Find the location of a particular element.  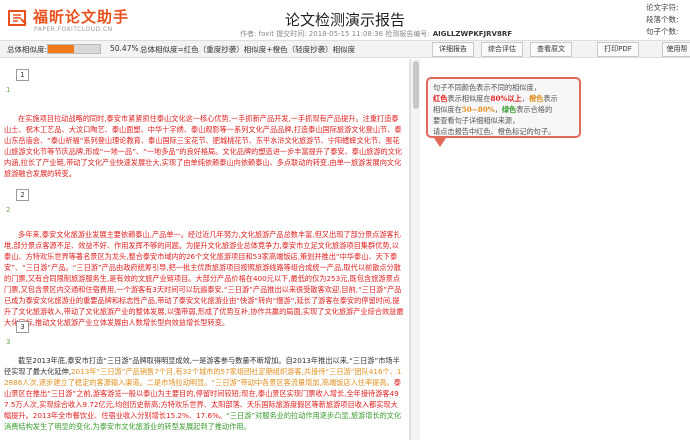

overall-evaluation-button: 综合评估 is located at coordinates (502, 49).